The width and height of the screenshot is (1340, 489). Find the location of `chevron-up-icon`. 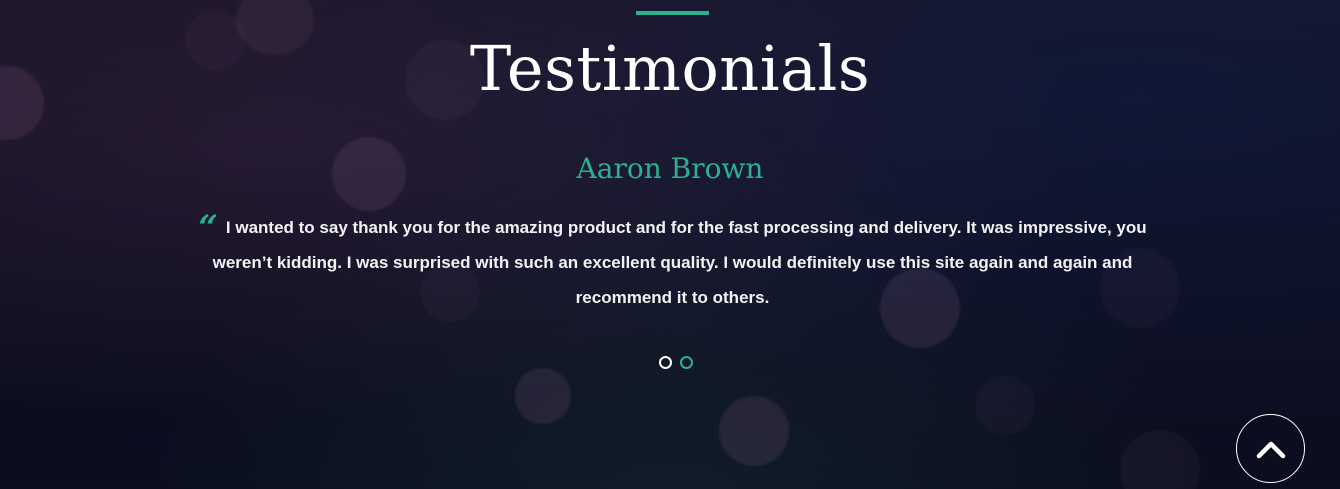

chevron-up-icon is located at coordinates (1270, 449).